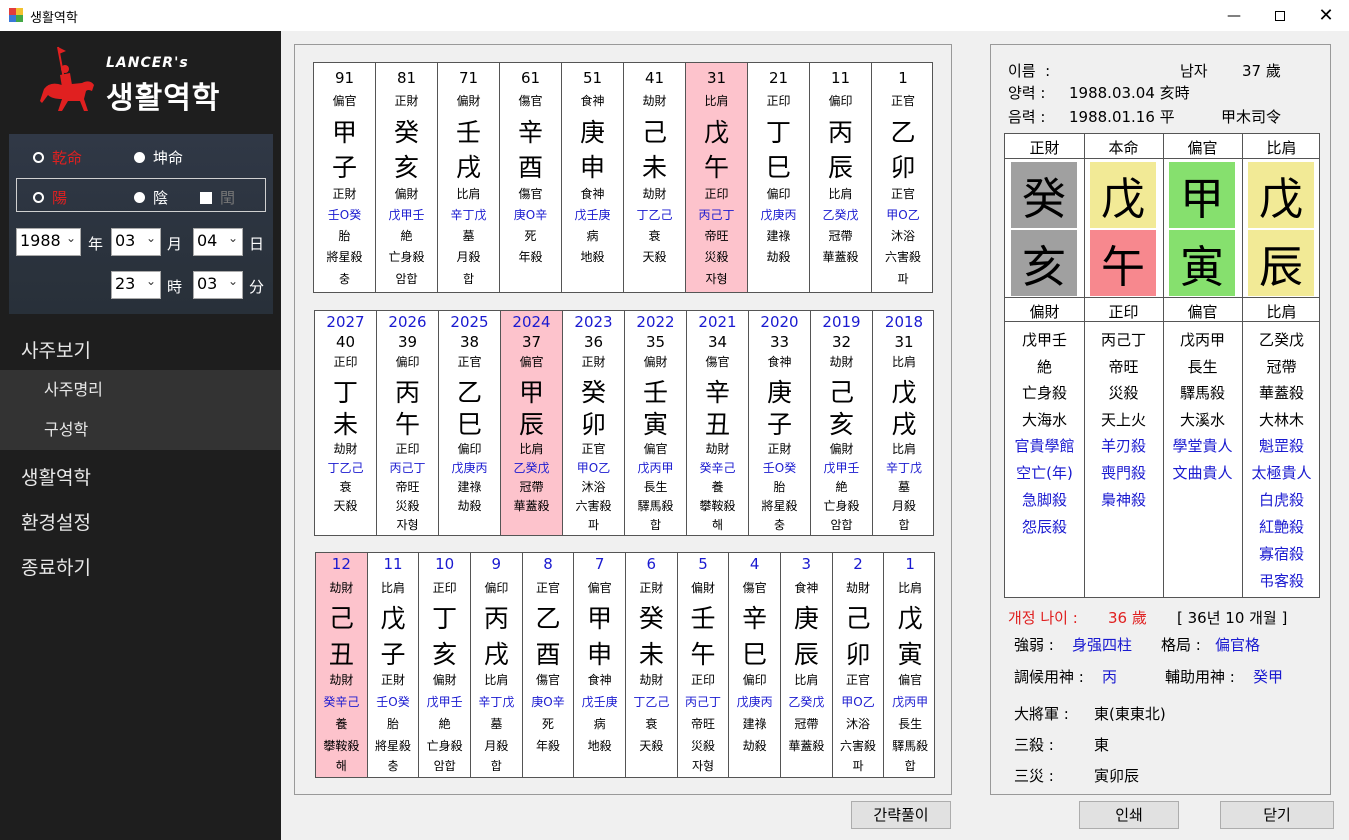  Describe the element at coordinates (1281, 195) in the screenshot. I see `pillar-stem: 戊` at that location.